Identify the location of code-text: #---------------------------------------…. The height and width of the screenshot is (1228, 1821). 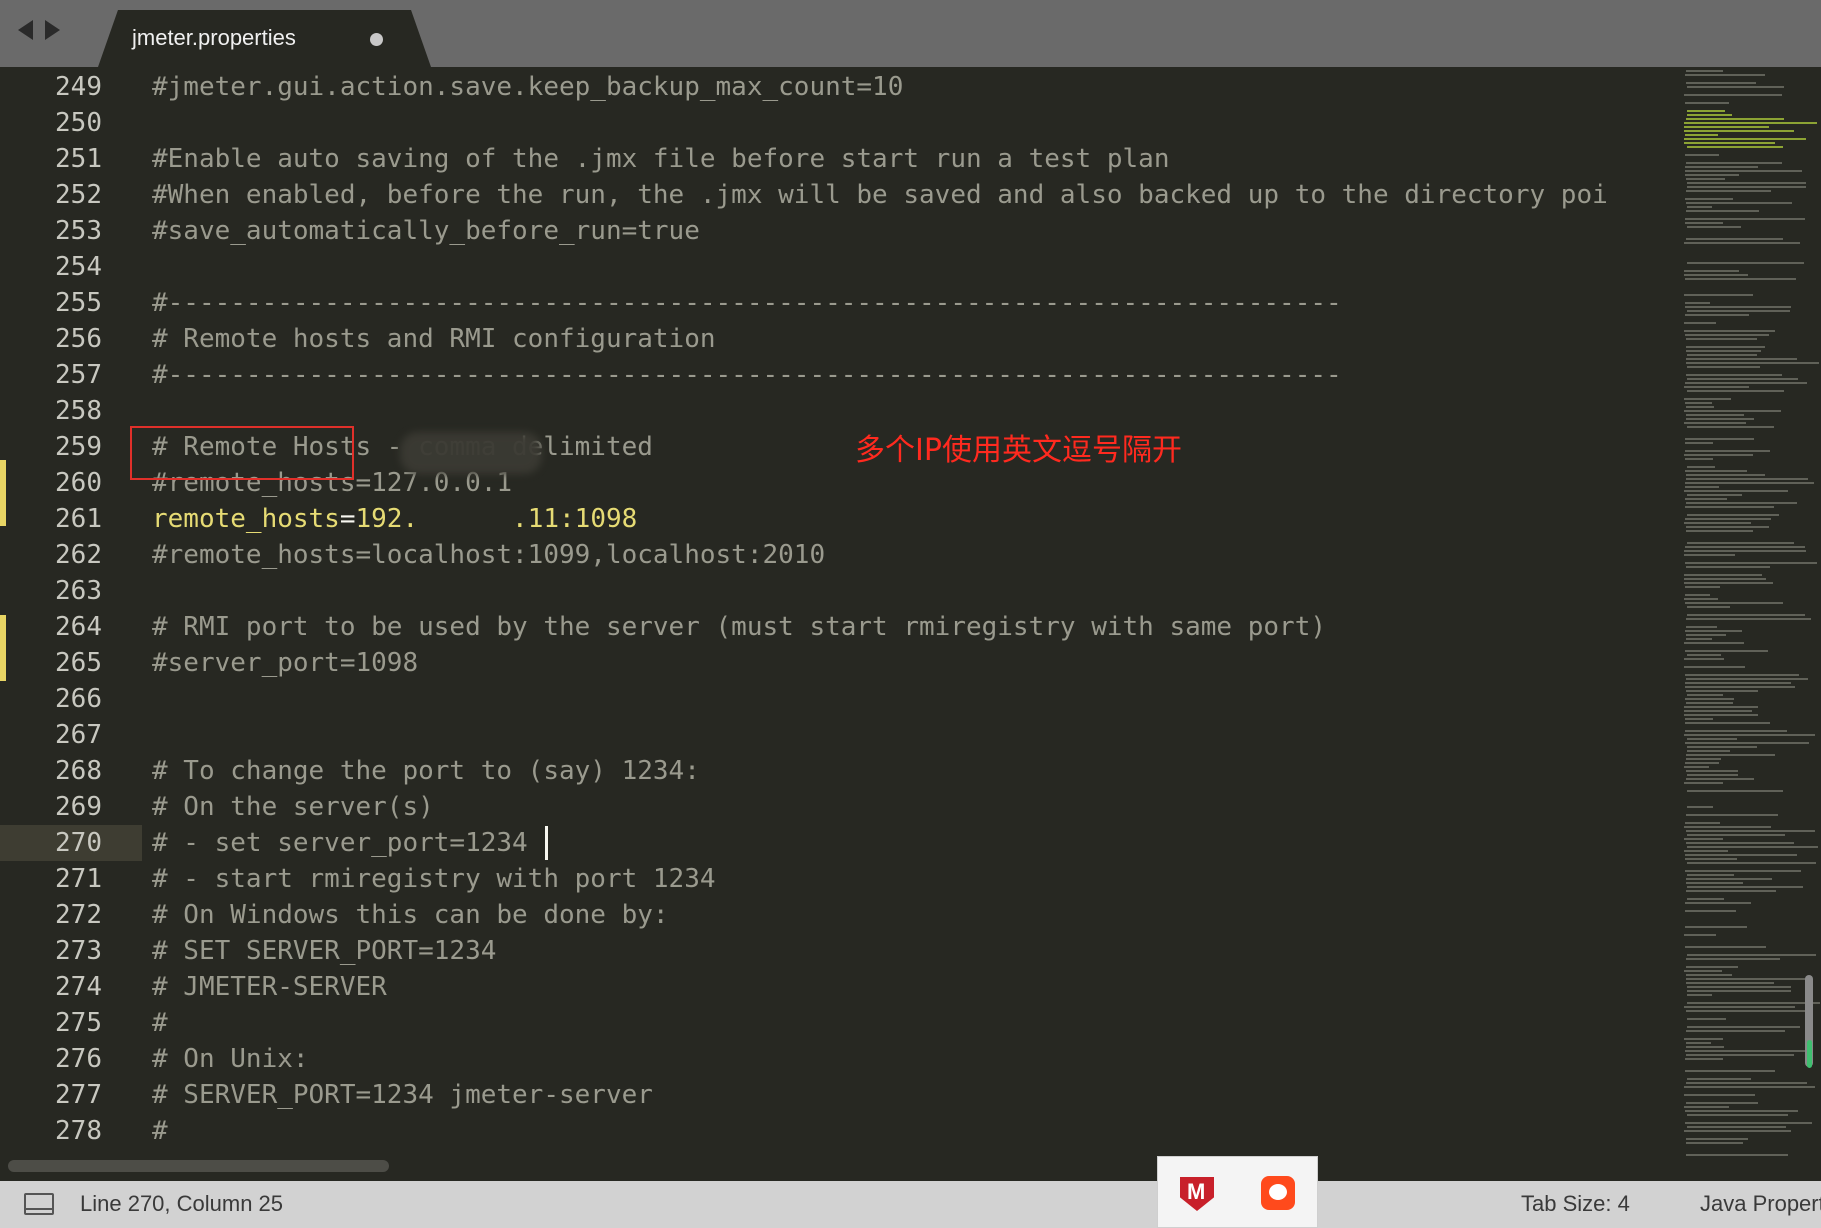
(747, 303).